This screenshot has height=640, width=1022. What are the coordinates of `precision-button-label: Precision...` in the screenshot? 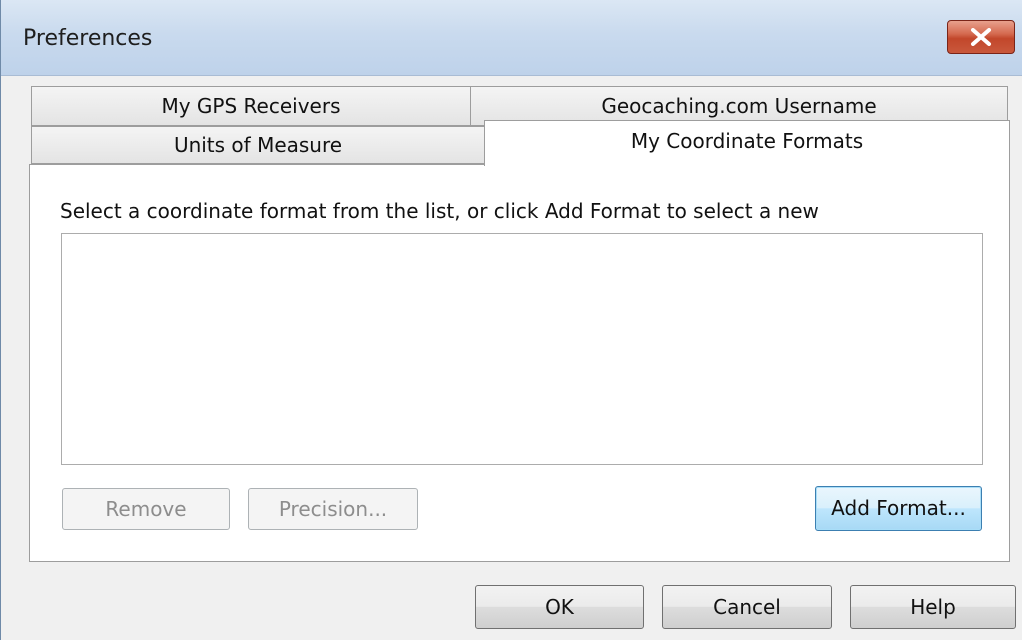 It's located at (333, 509).